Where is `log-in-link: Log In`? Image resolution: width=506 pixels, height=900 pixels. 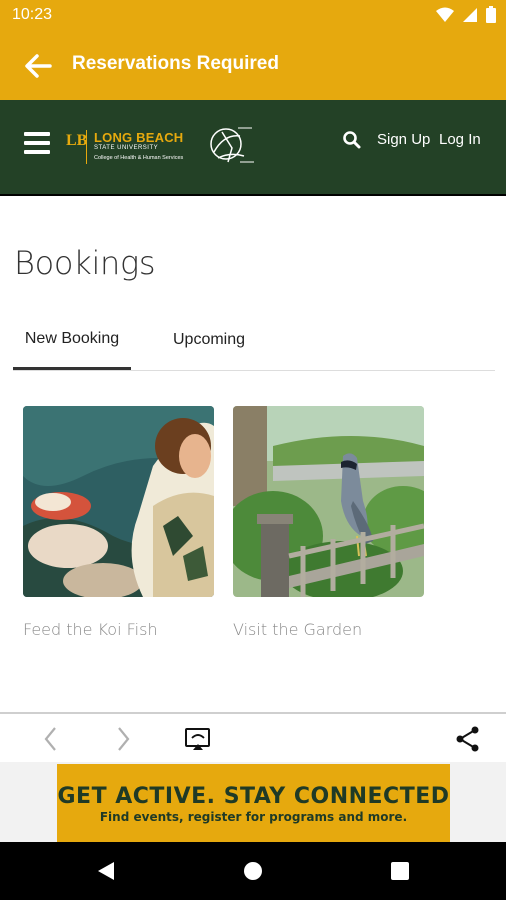
log-in-link: Log In is located at coordinates (460, 139).